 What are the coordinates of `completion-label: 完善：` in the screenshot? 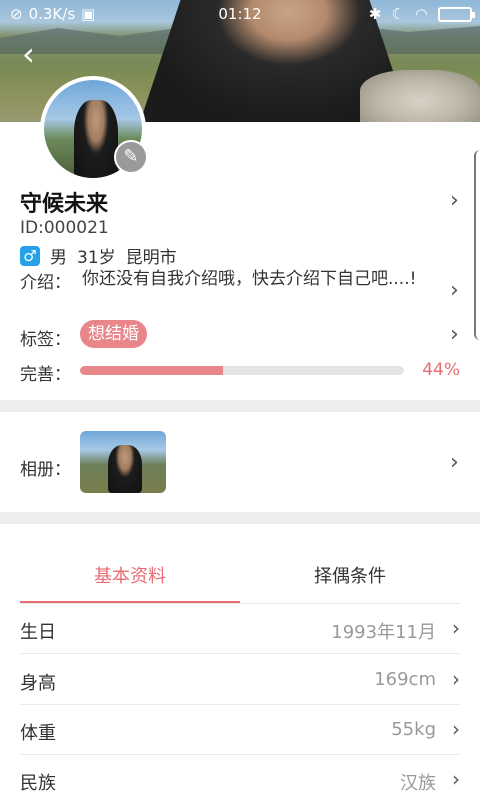 It's located at (45, 375).